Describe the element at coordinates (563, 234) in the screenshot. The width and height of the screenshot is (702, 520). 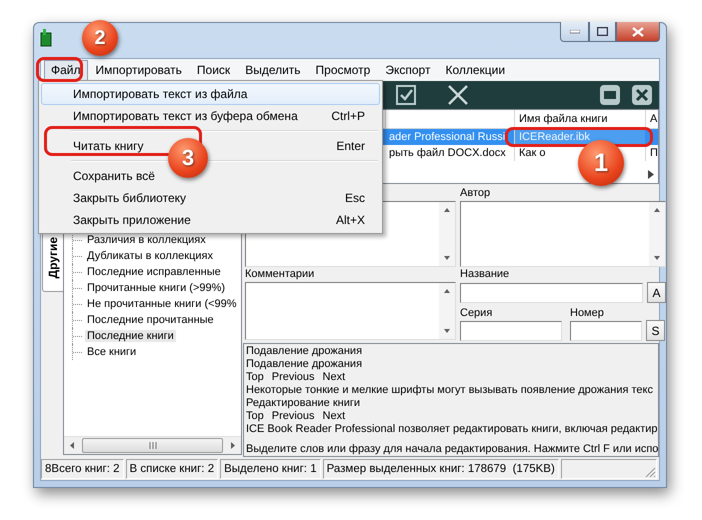
I see `author-field` at that location.